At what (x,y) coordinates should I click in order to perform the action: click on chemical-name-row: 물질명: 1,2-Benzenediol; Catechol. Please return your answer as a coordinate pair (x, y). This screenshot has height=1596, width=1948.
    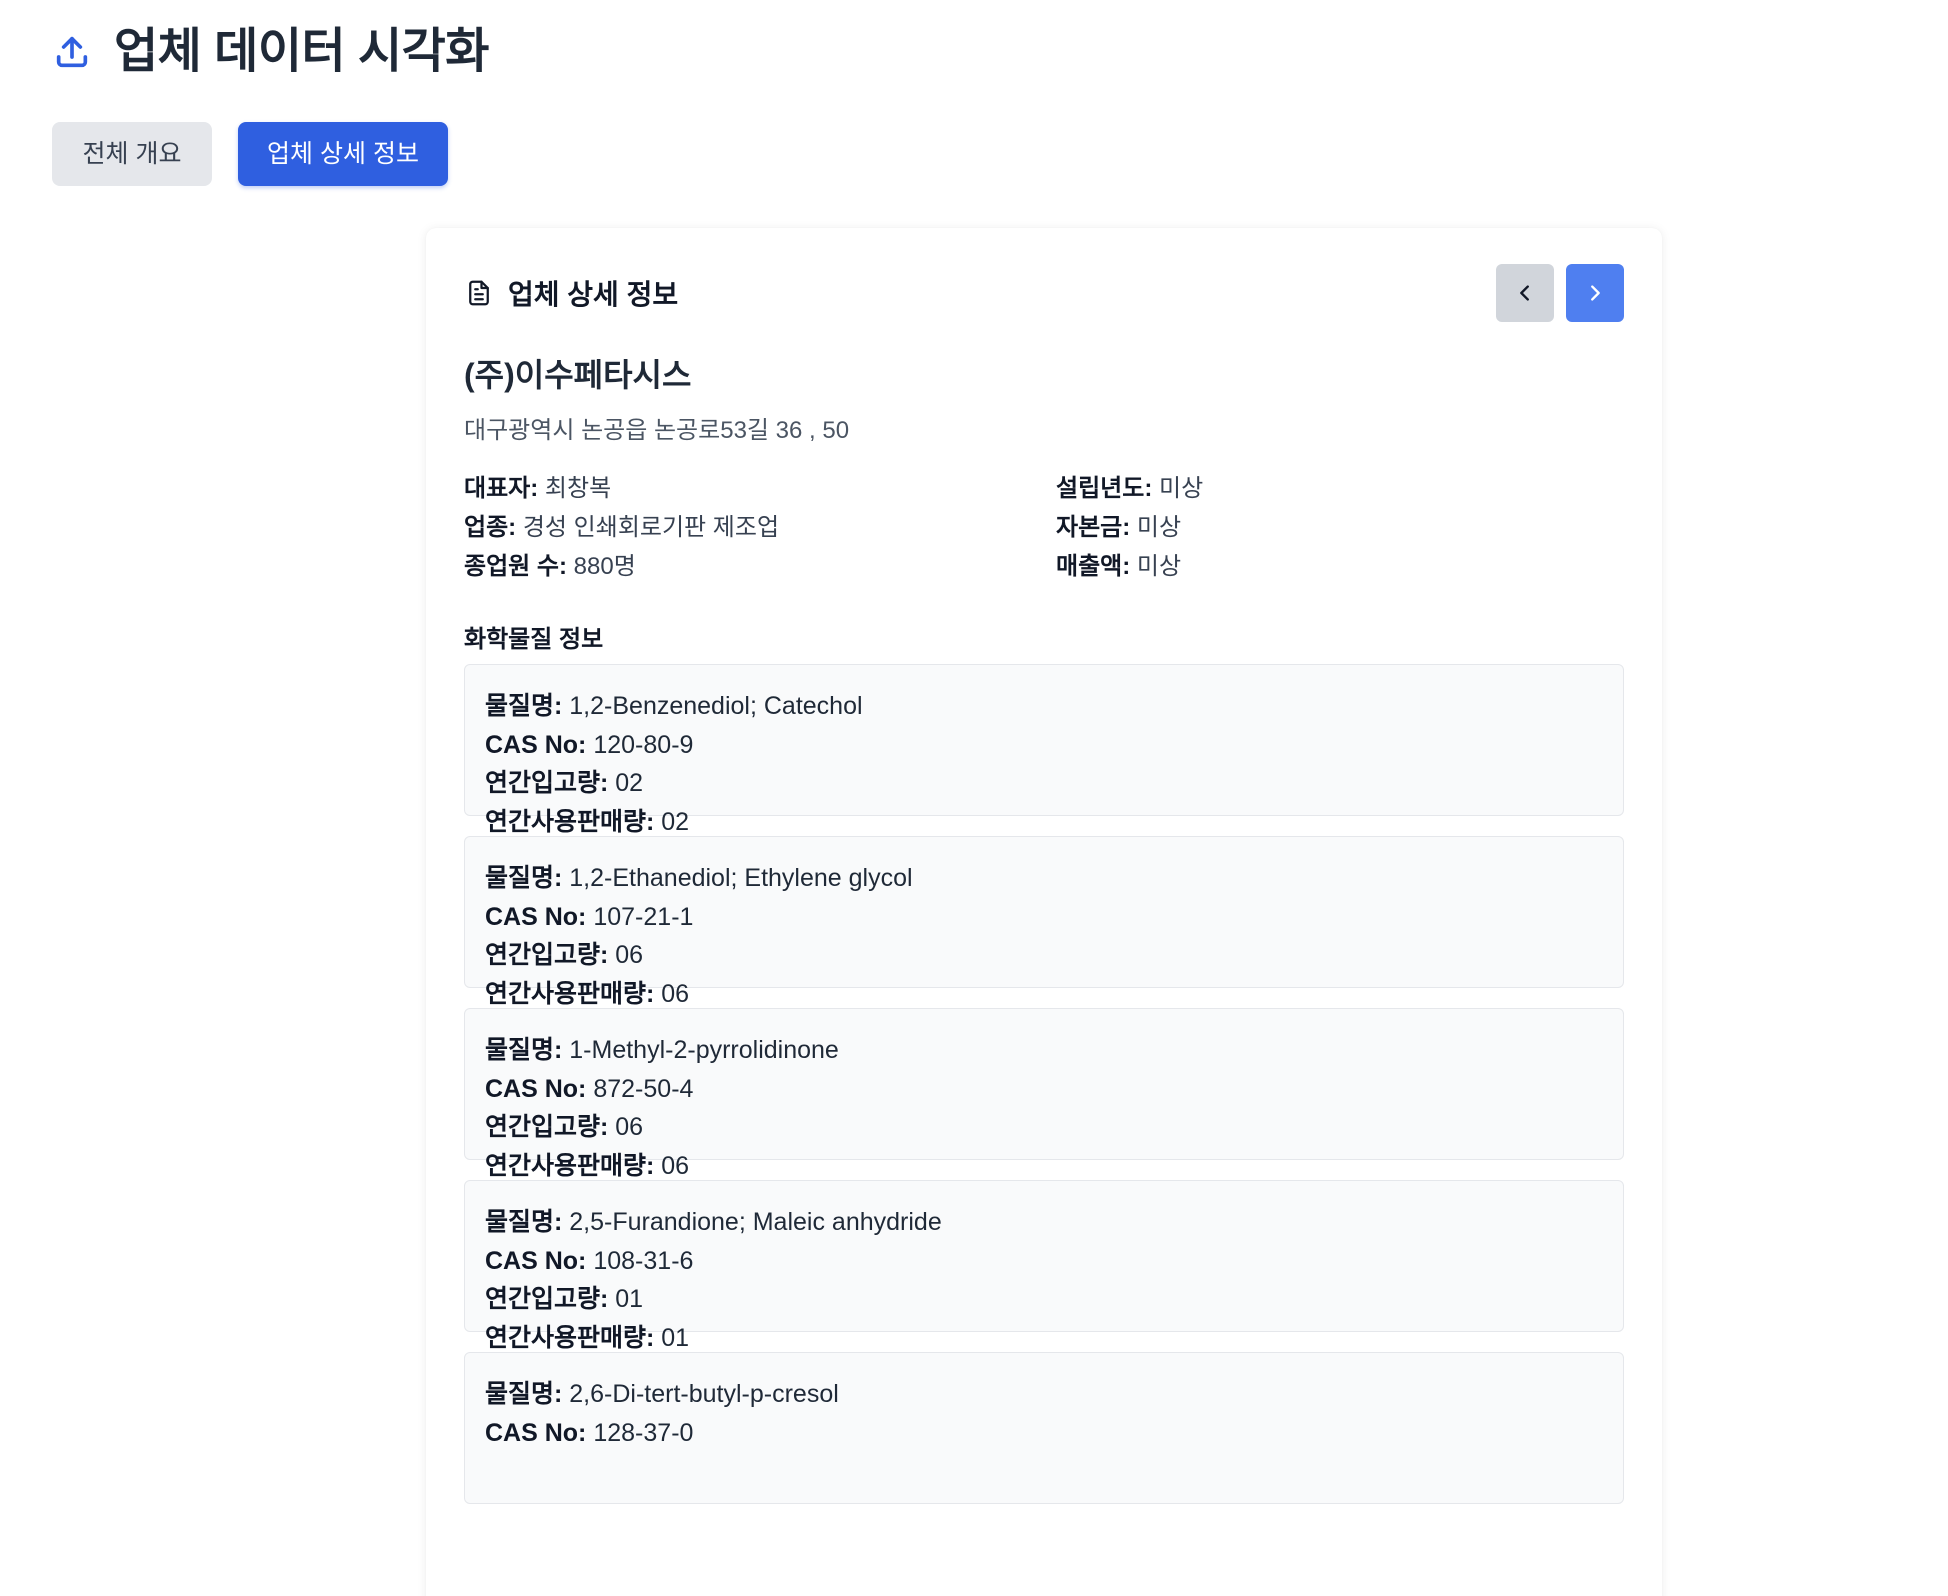
    Looking at the image, I should click on (1044, 706).